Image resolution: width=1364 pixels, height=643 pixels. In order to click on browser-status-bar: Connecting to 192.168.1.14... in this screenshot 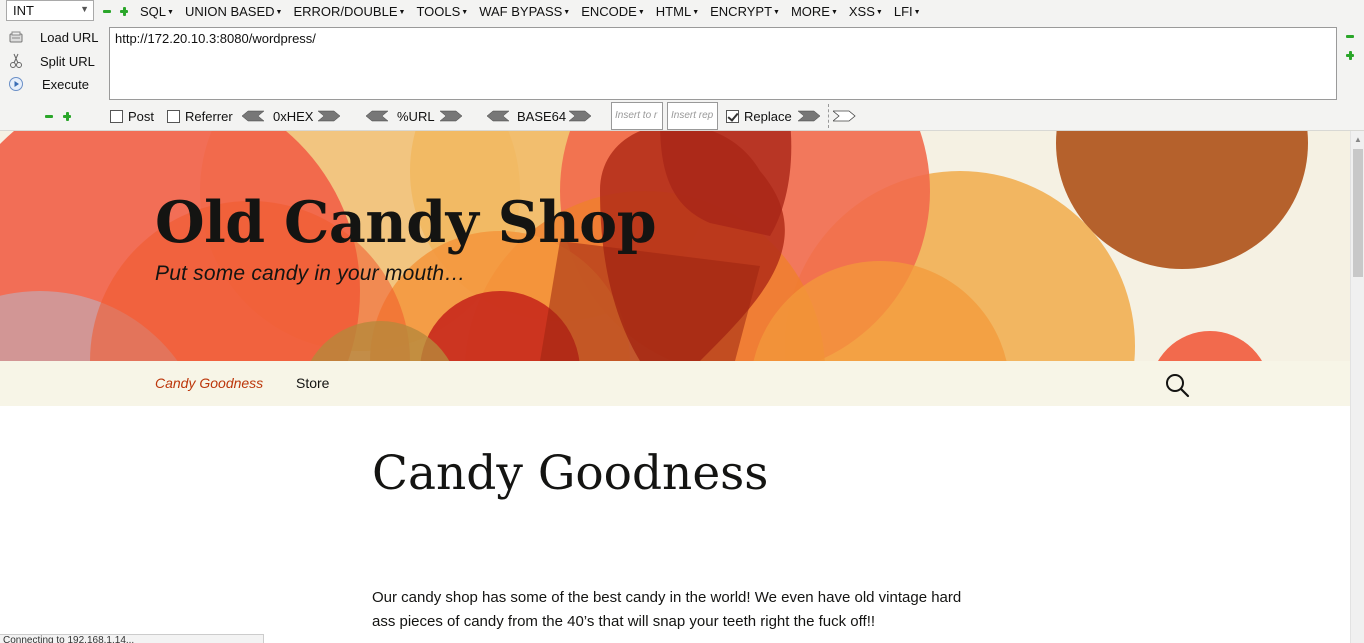, I will do `click(132, 638)`.